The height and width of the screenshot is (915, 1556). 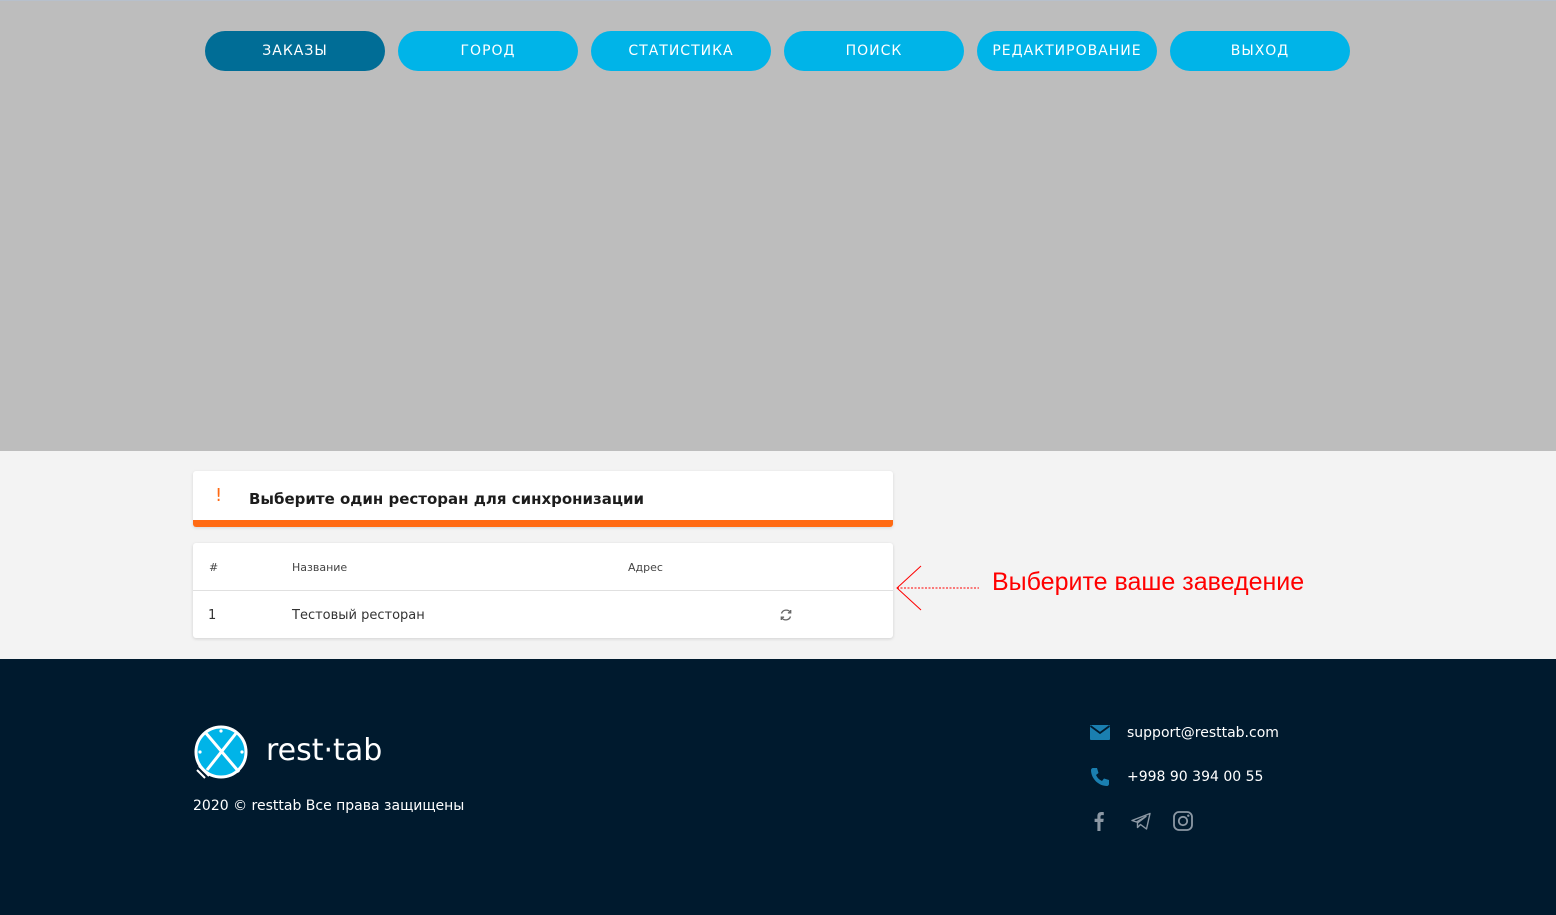 I want to click on nav-search-button: ПОИСК, so click(x=874, y=51).